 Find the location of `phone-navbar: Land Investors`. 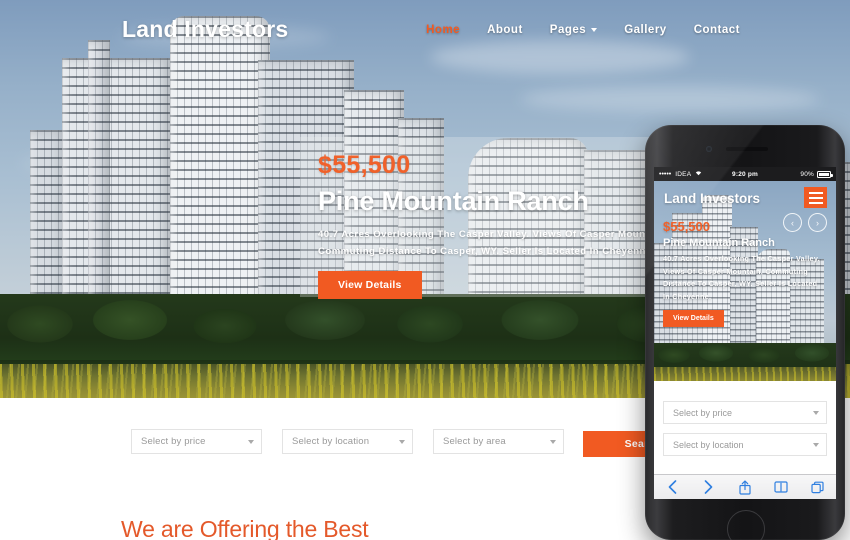

phone-navbar: Land Investors is located at coordinates (745, 198).